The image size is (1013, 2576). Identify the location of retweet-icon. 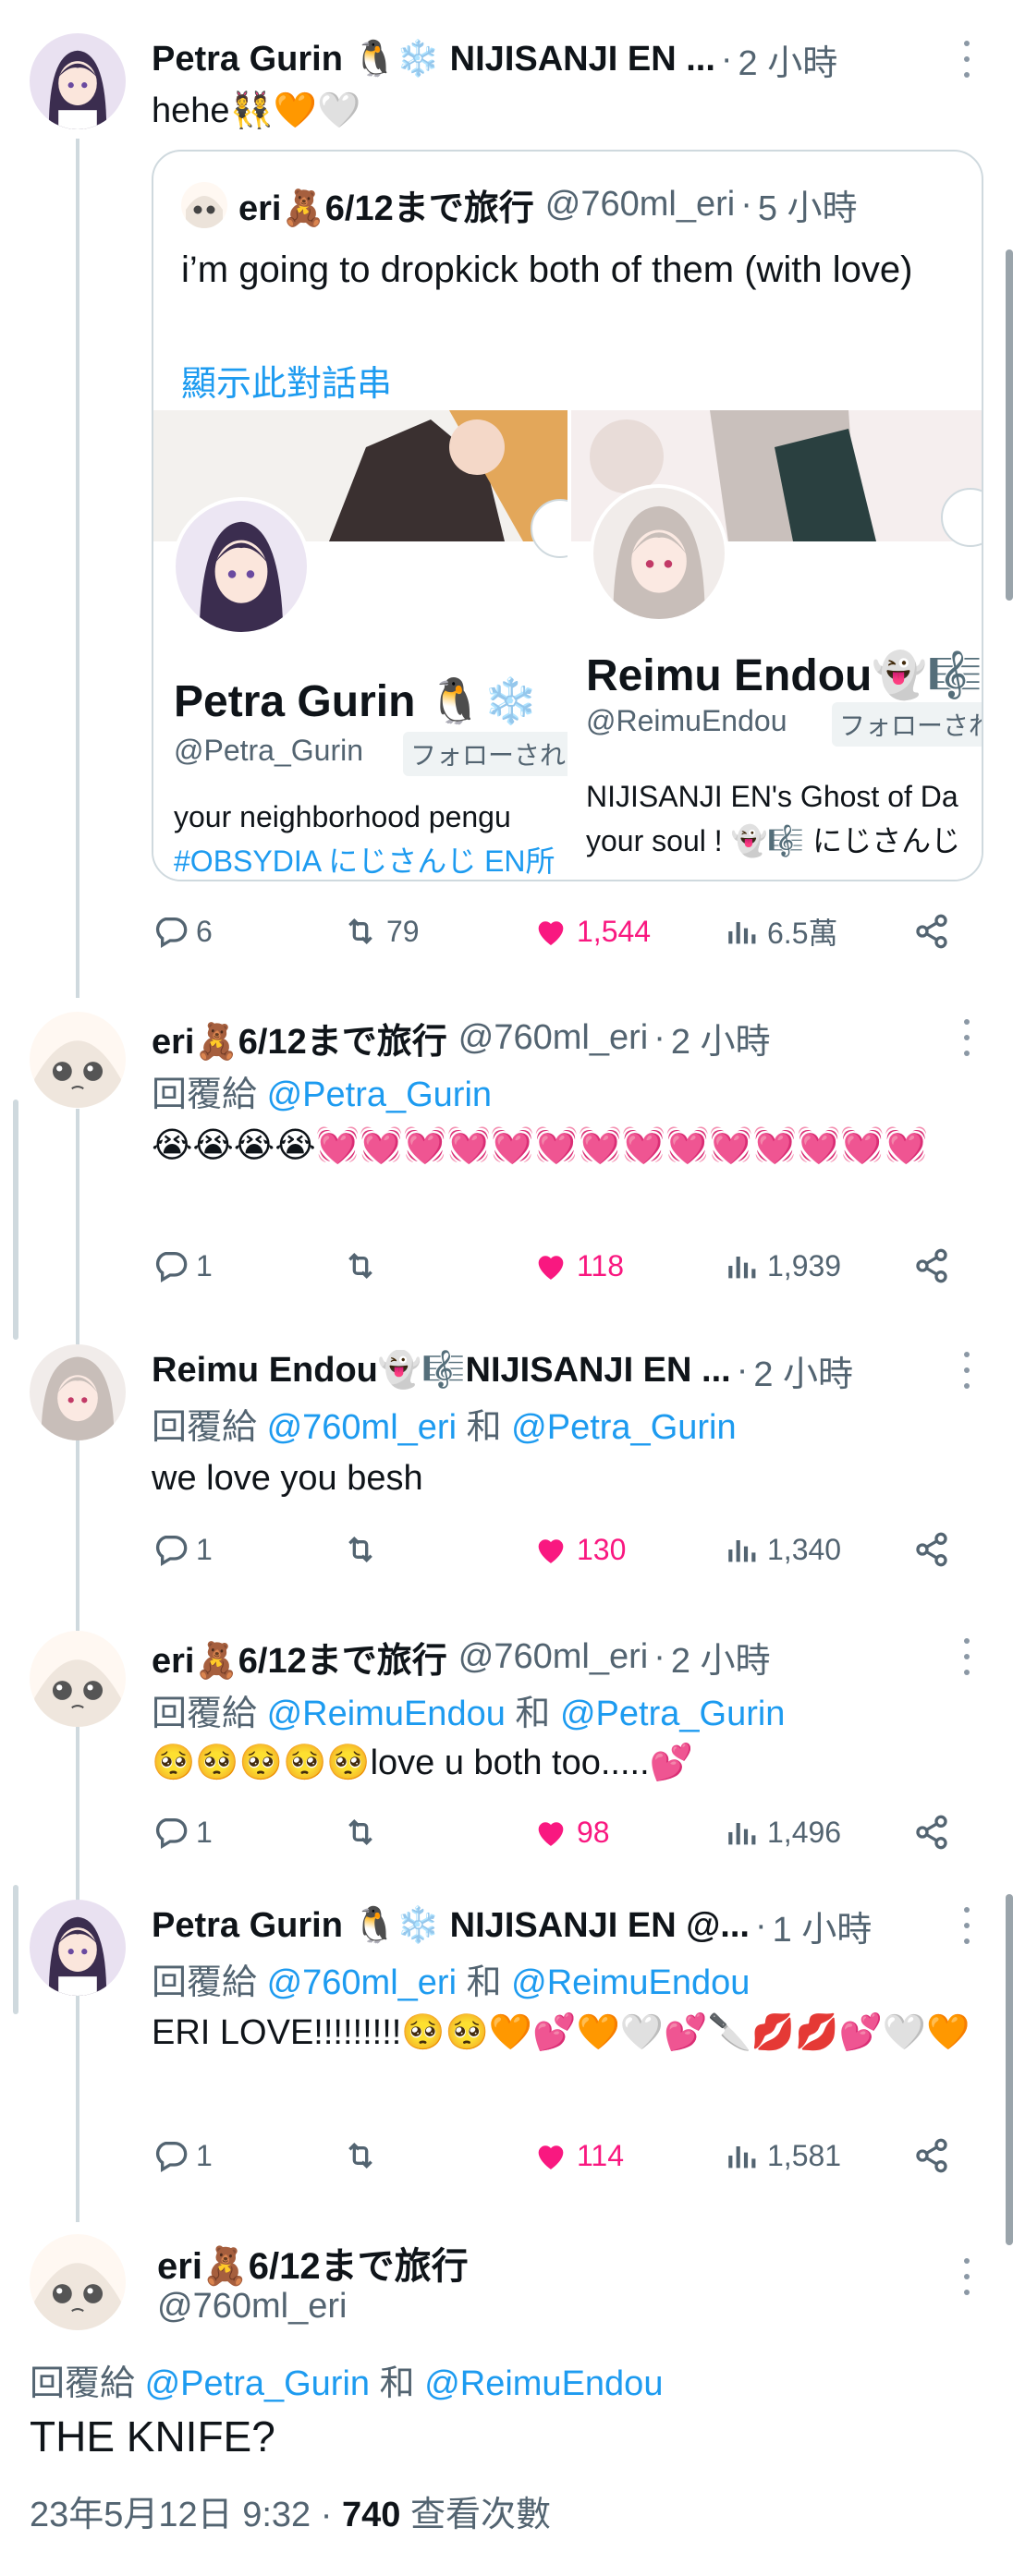
(360, 931).